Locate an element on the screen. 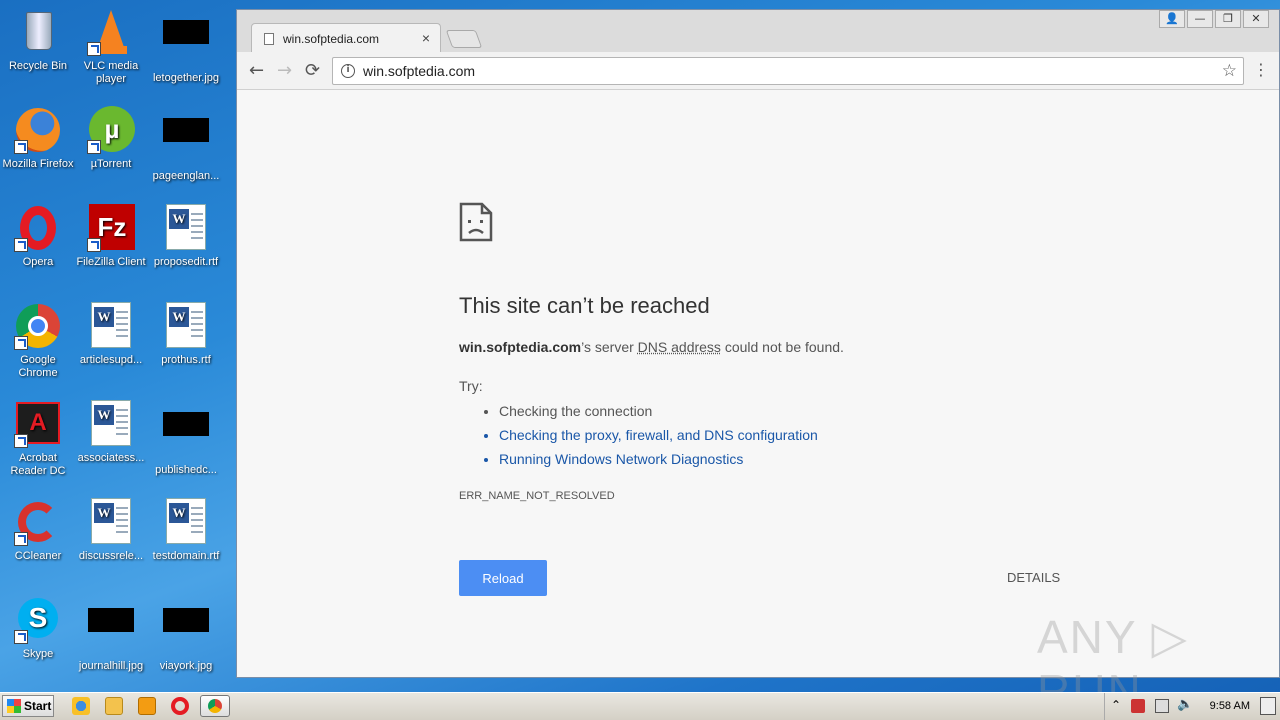  file-explorer-icon is located at coordinates (114, 706).